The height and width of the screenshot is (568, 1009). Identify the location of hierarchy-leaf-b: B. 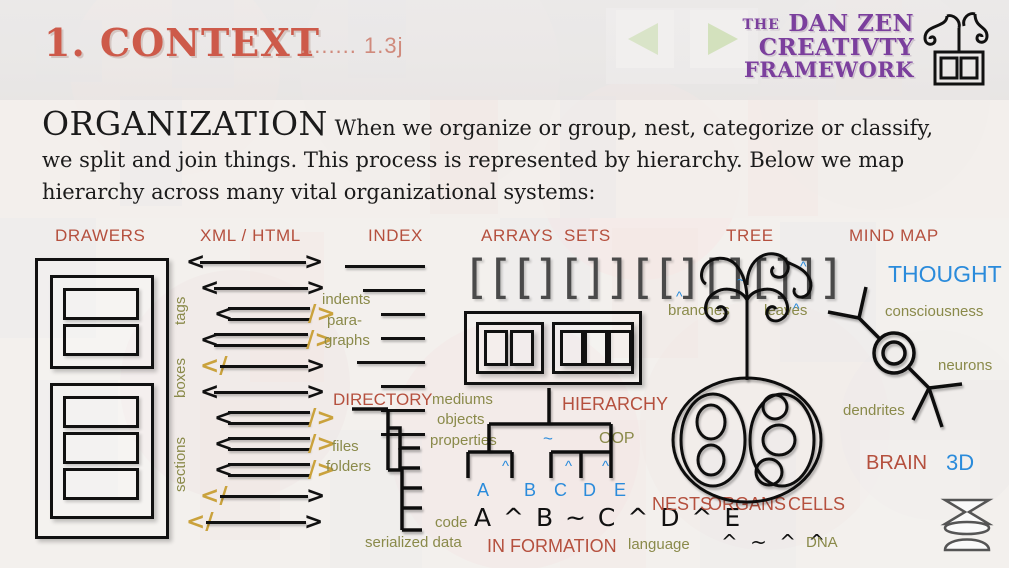
(530, 490).